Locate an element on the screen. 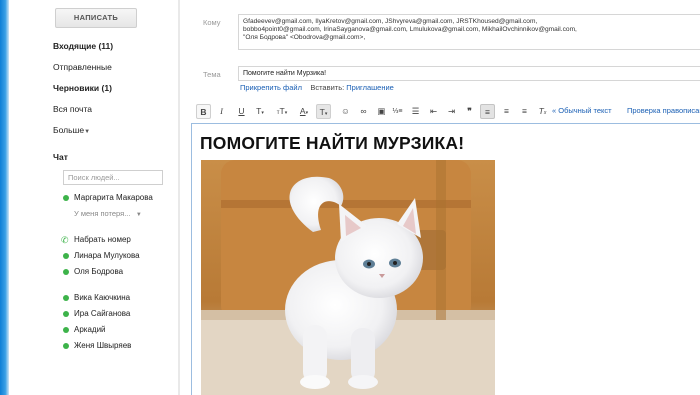 This screenshot has width=700, height=395. message-headline: ПОМОГИТЕ НАЙТИ МУРЗИКА! is located at coordinates (332, 143).